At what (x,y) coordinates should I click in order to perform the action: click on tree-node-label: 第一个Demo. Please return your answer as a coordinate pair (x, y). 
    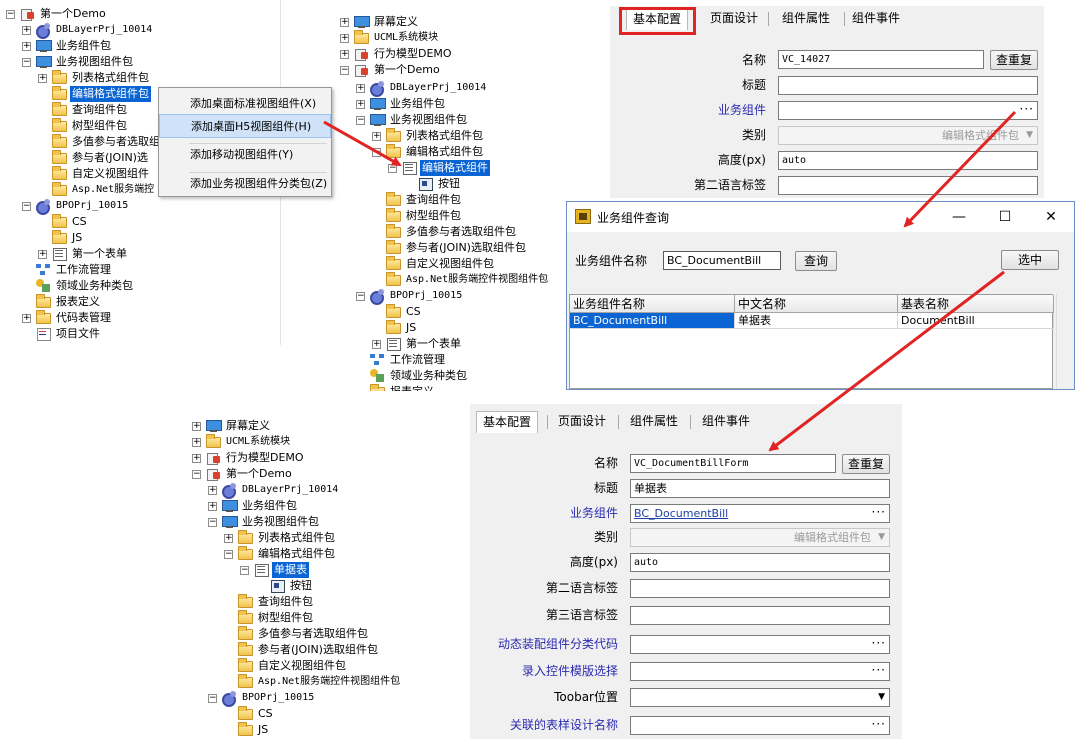
    Looking at the image, I should click on (73, 13).